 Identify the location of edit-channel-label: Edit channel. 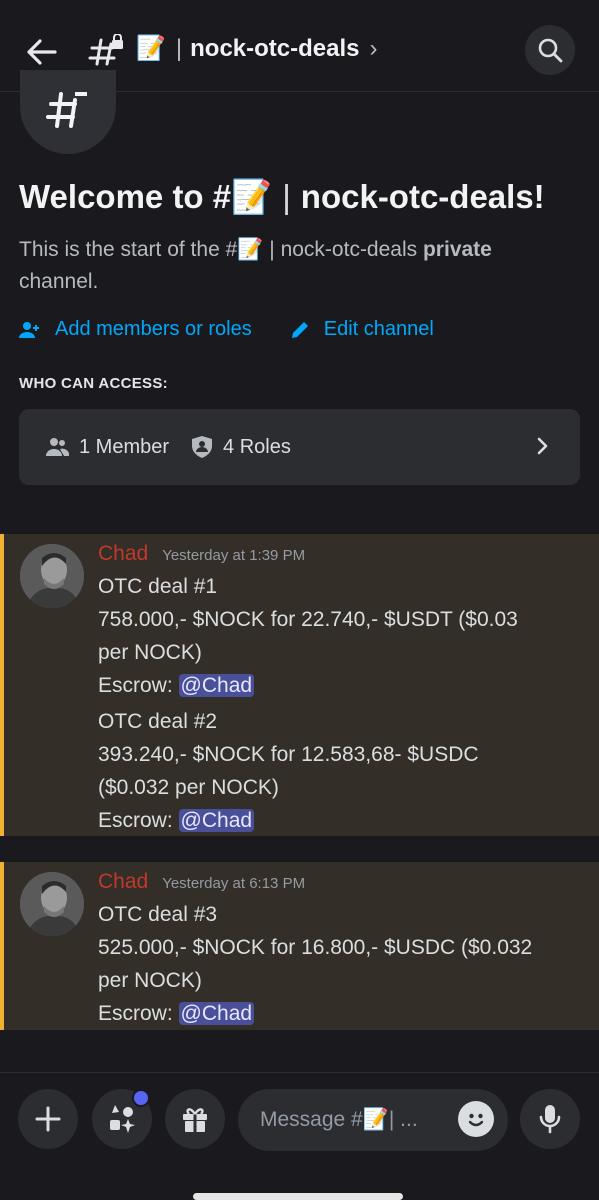
(378, 329).